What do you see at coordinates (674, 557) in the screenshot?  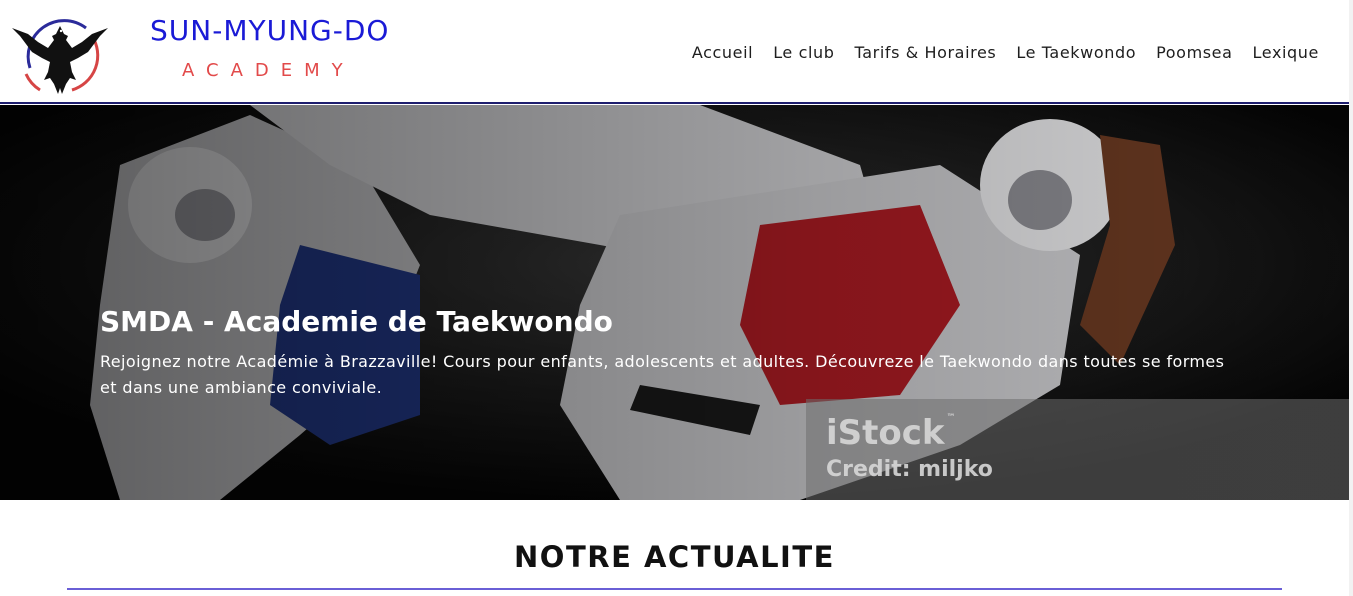 I see `news-heading: NOTRE ACTUALITE` at bounding box center [674, 557].